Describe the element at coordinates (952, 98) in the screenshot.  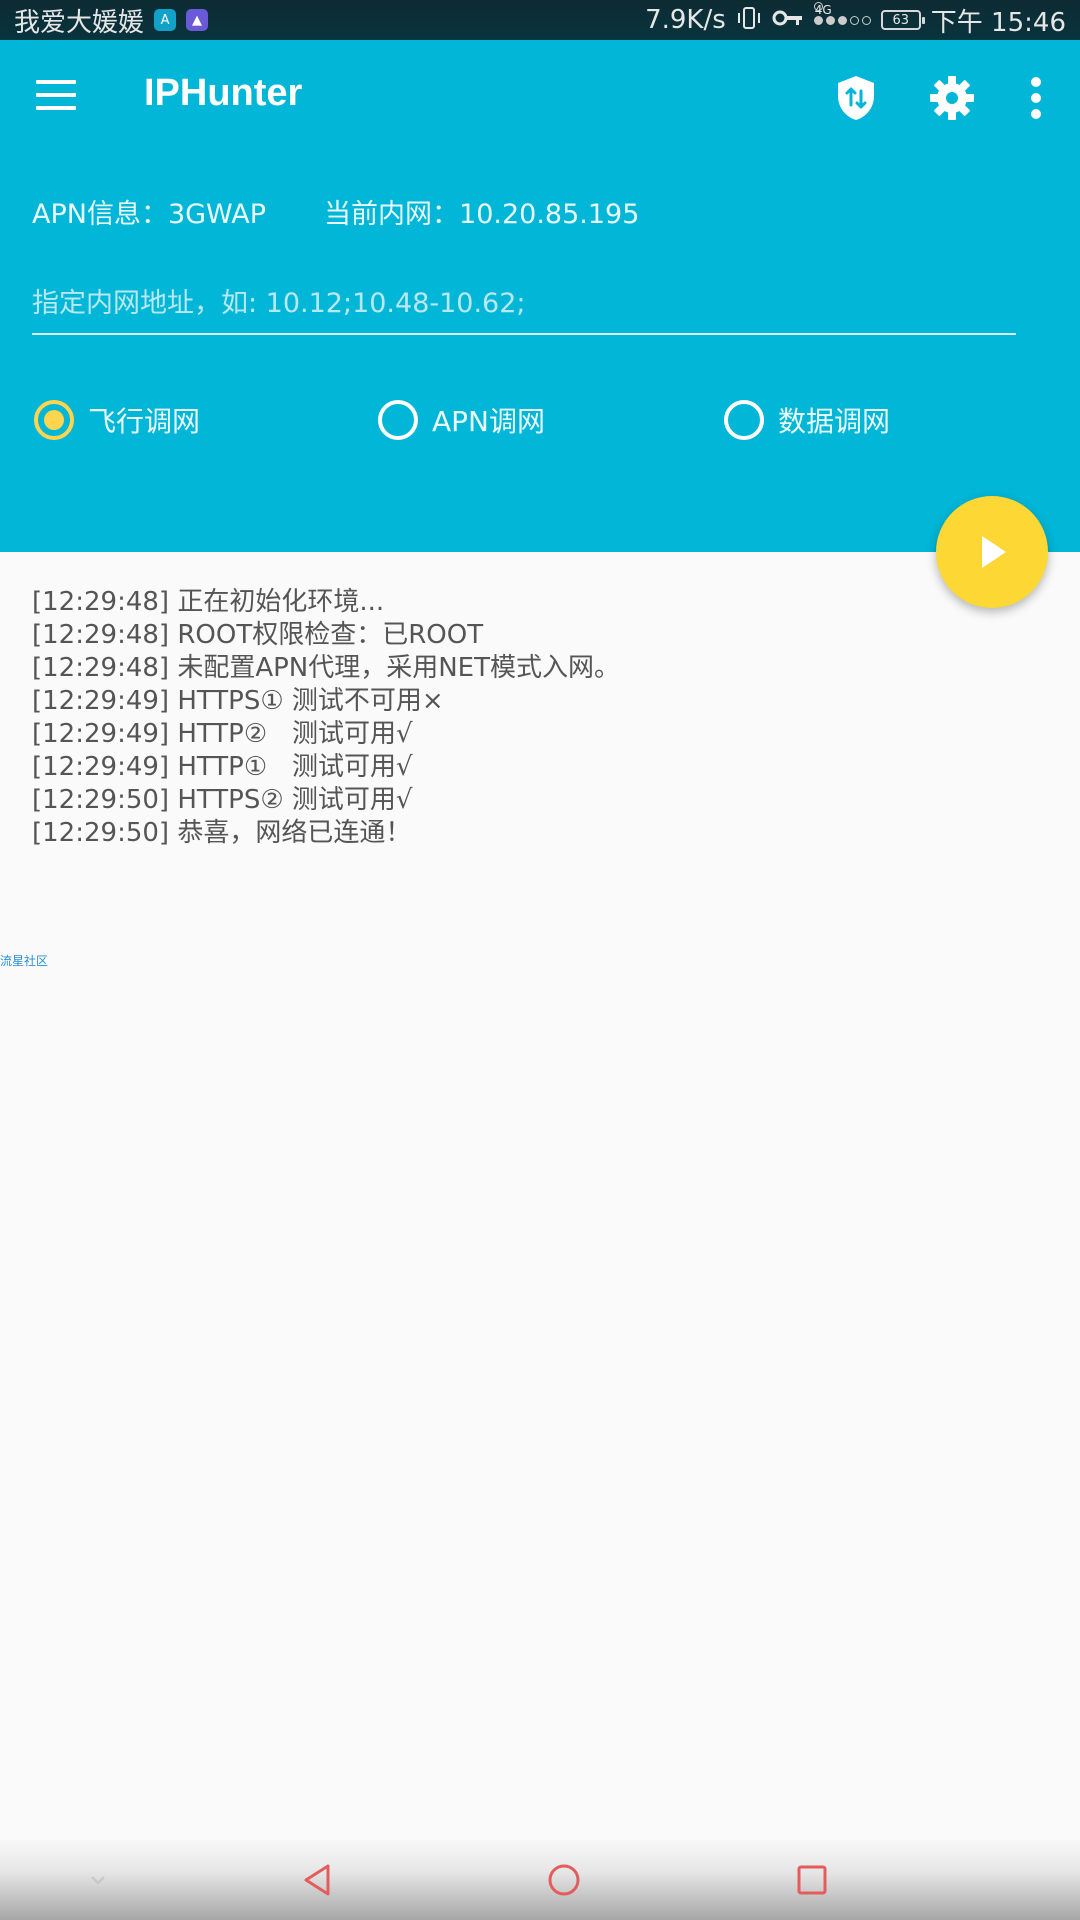
I see `gear-icon` at that location.